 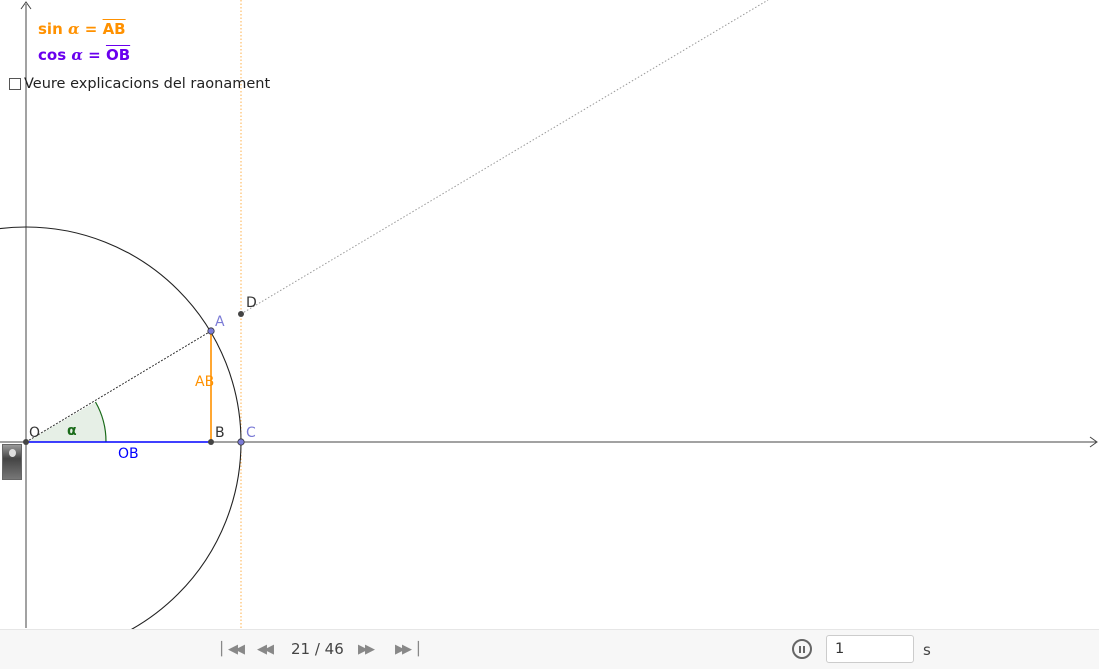 I want to click on portrait-thumbnail, so click(x=12, y=462).